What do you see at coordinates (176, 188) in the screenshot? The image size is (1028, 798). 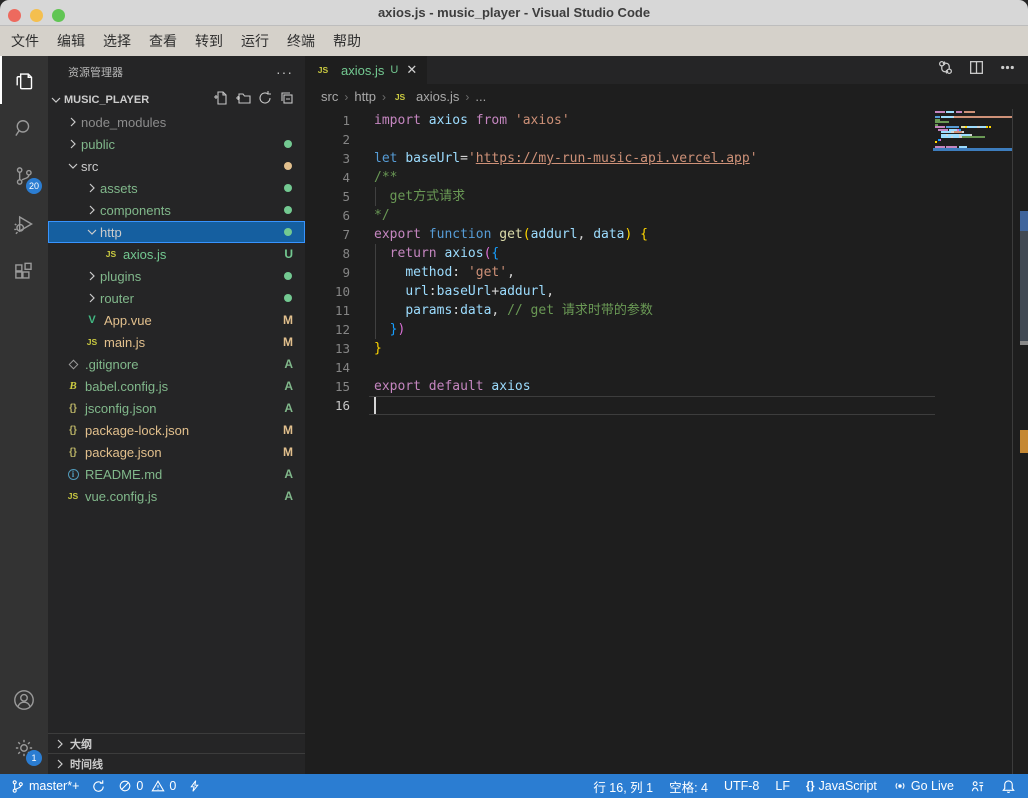 I see `tree-item-assets: assets` at bounding box center [176, 188].